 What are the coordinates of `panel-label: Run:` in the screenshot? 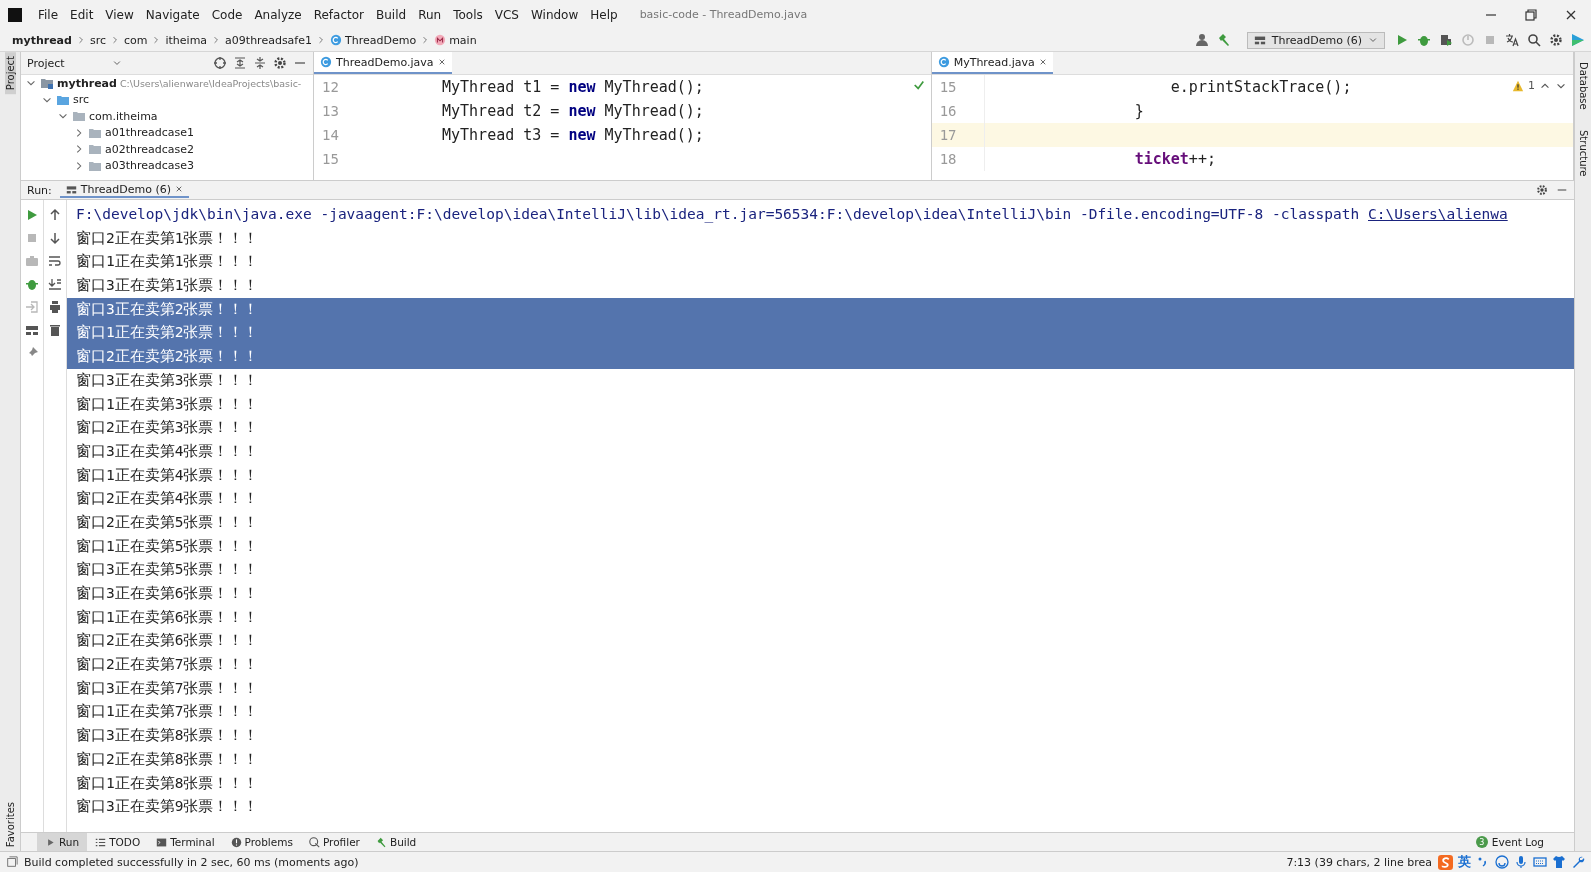 It's located at (39, 190).